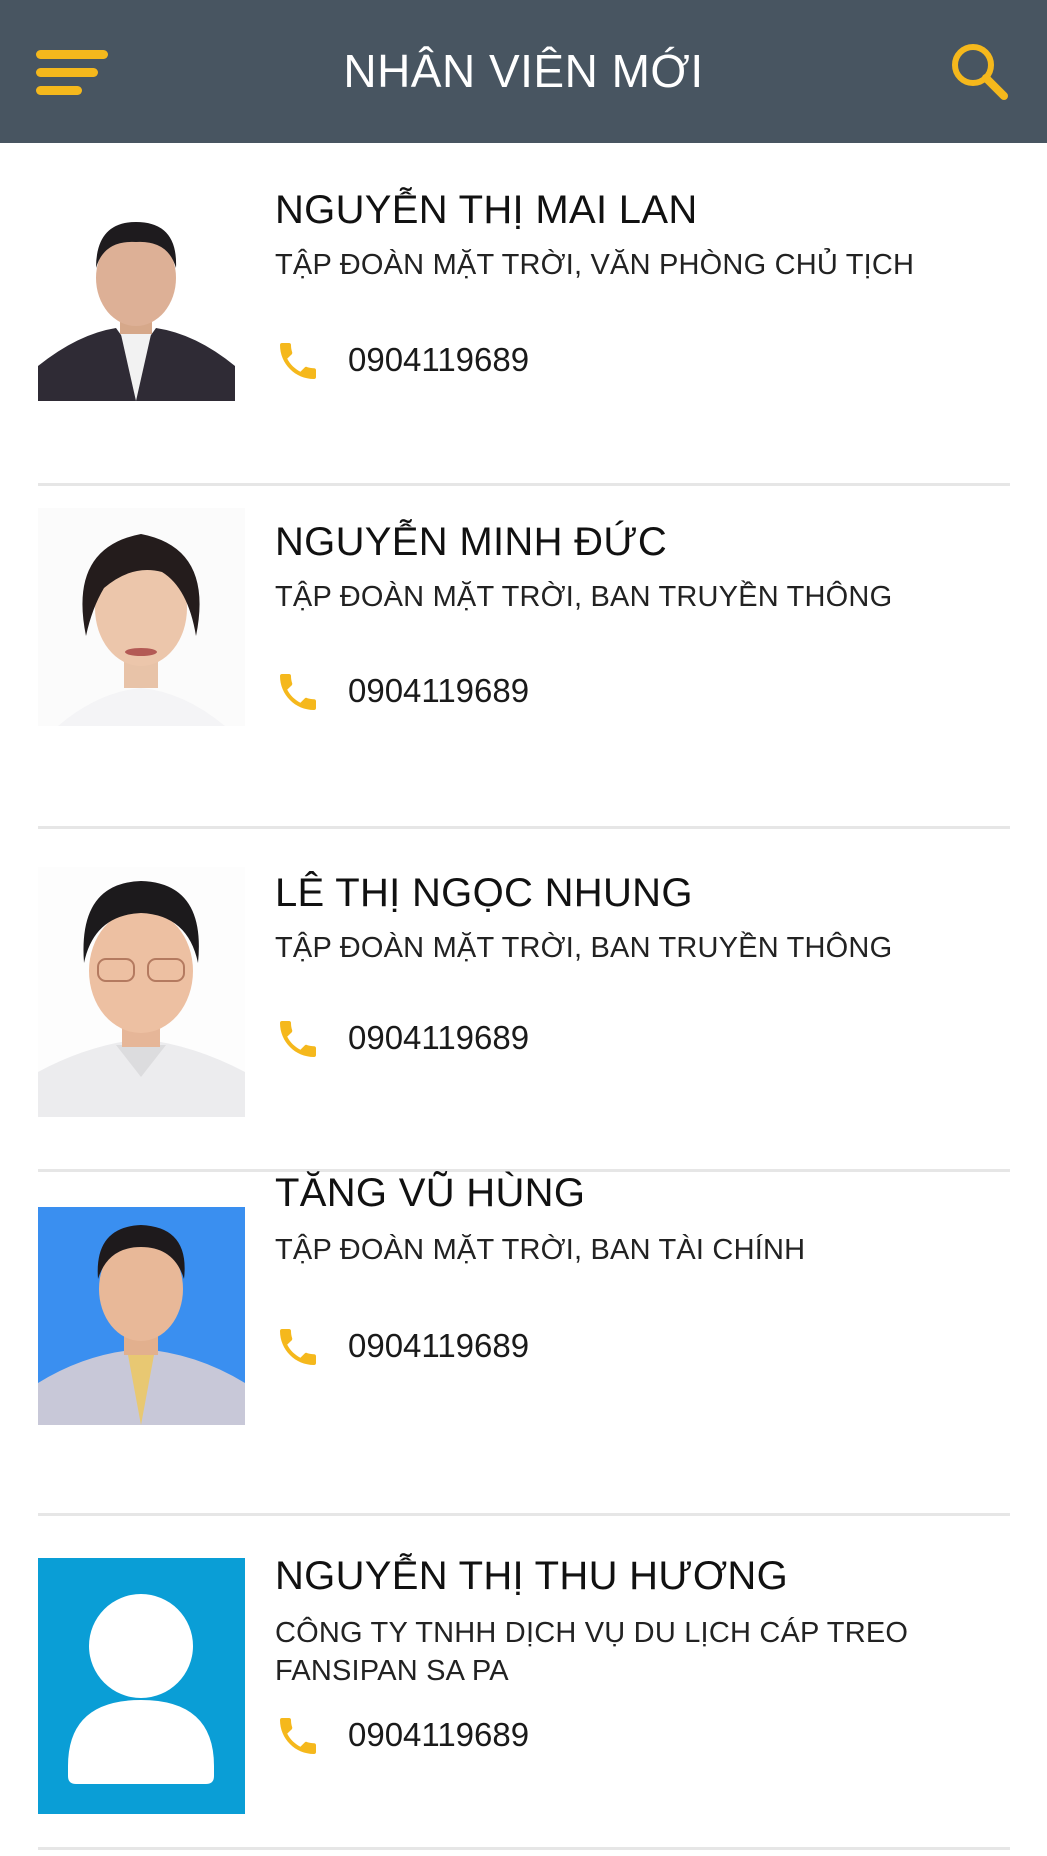 This screenshot has width=1047, height=1856. What do you see at coordinates (430, 1193) in the screenshot?
I see `employee-name: TĂNG VŨ HÙNG` at bounding box center [430, 1193].